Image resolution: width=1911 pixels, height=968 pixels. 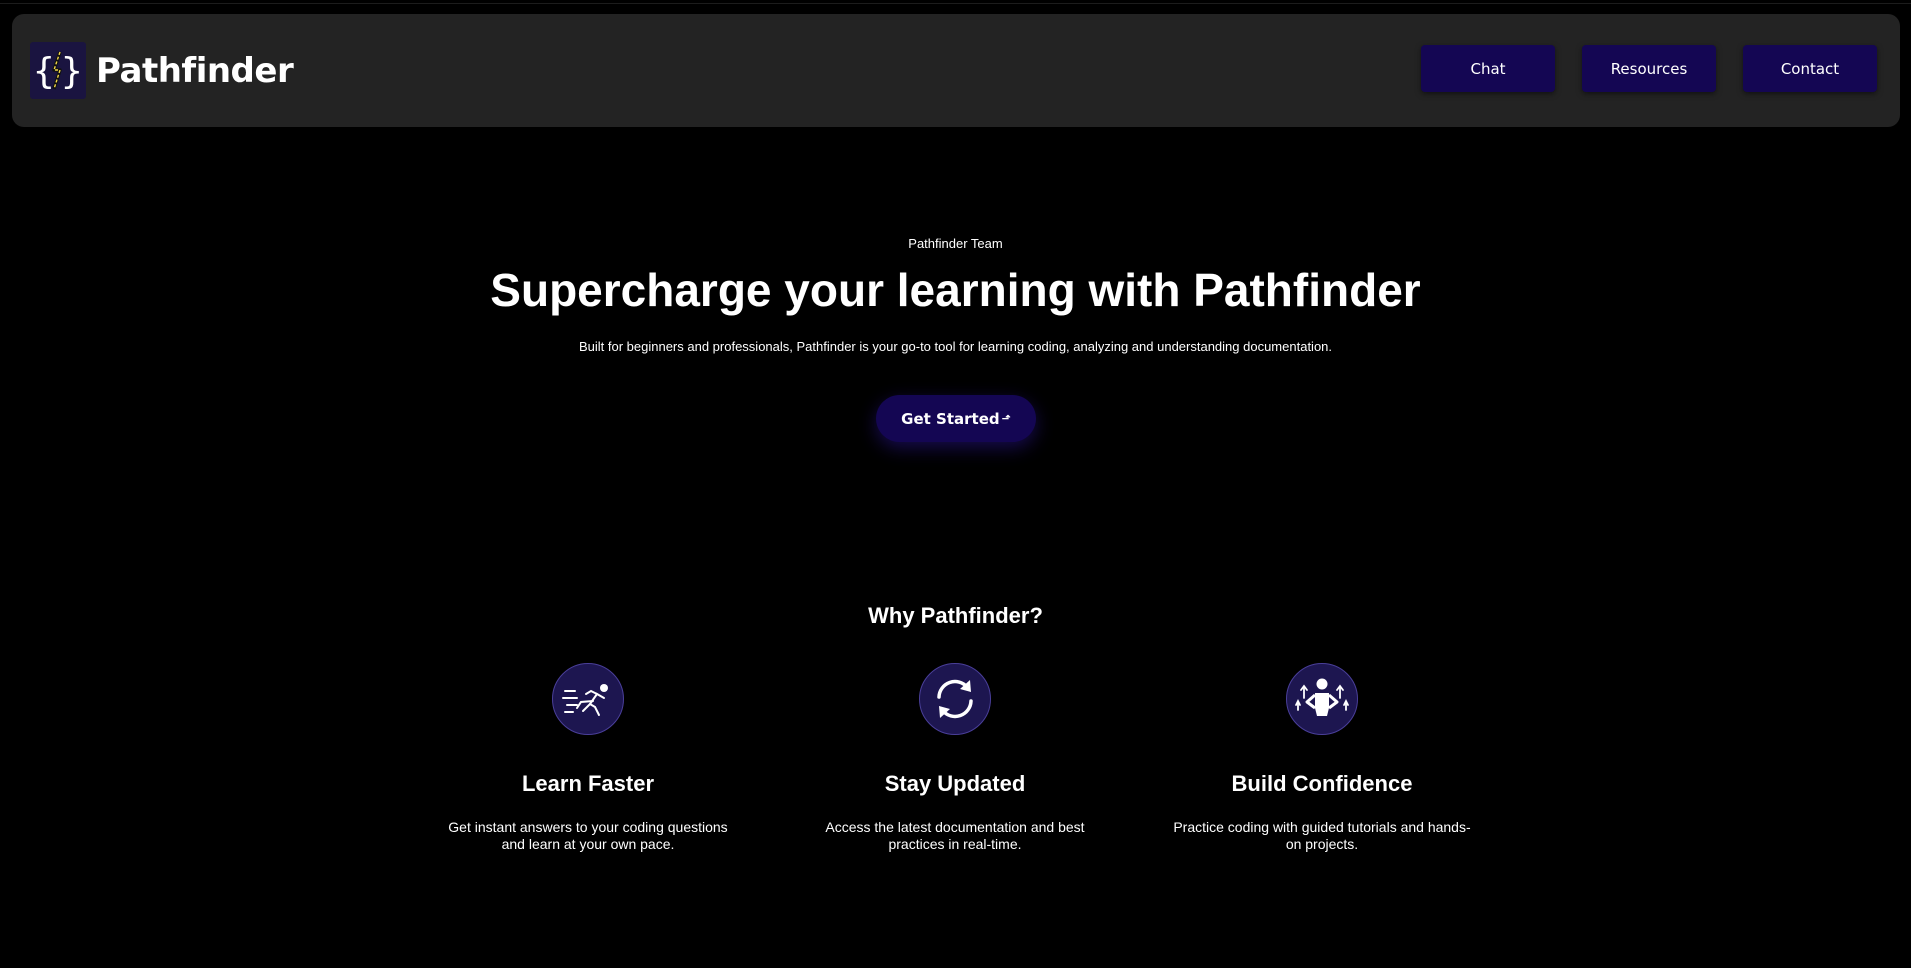 I want to click on nav-resources-button: Resources, so click(x=1649, y=68).